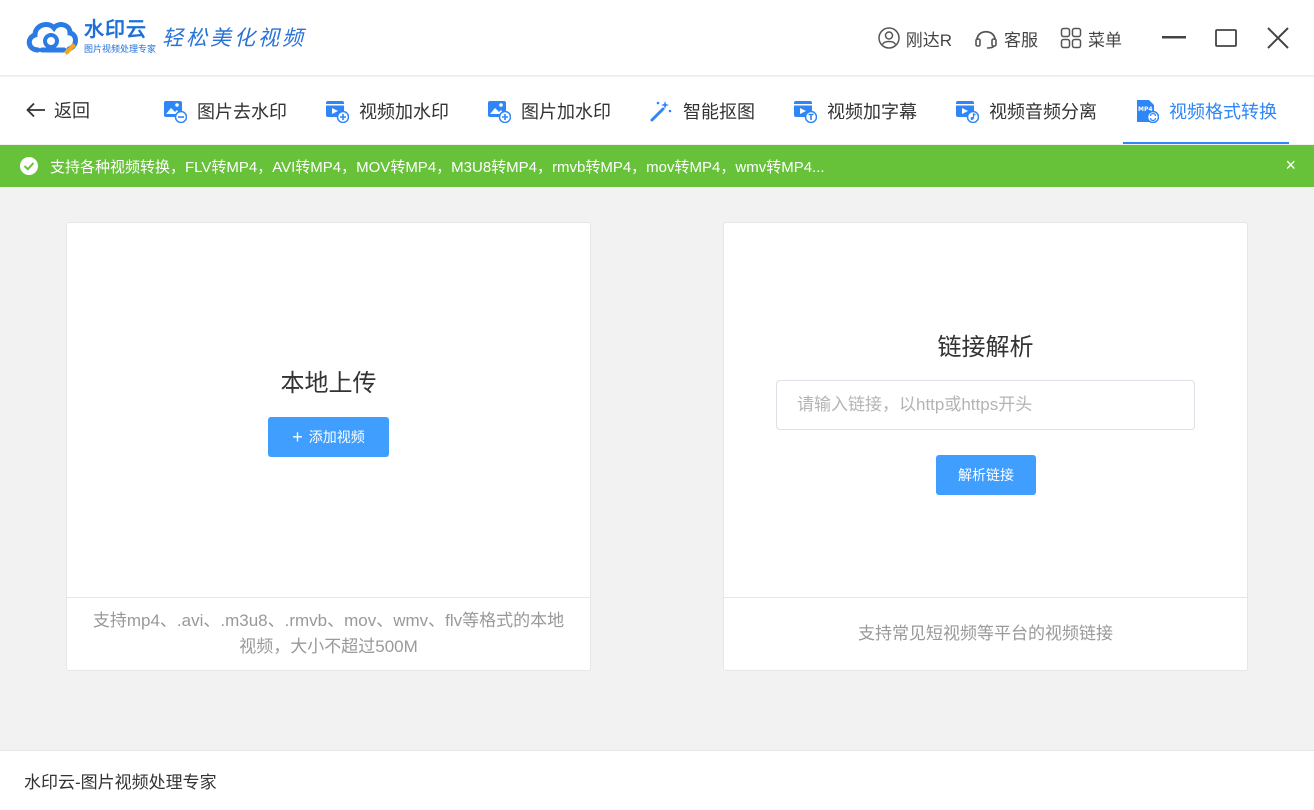 This screenshot has width=1314, height=810. What do you see at coordinates (337, 111) in the screenshot?
I see `video-add-icon` at bounding box center [337, 111].